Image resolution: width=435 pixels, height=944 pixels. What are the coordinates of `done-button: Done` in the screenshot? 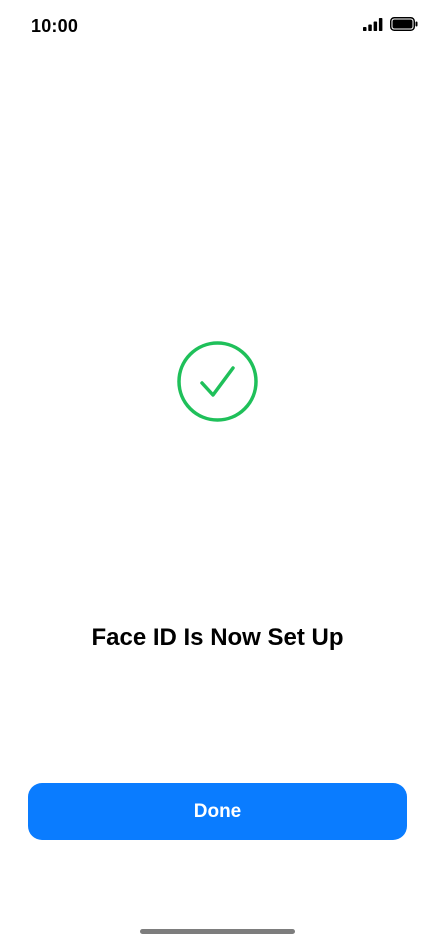 It's located at (217, 811).